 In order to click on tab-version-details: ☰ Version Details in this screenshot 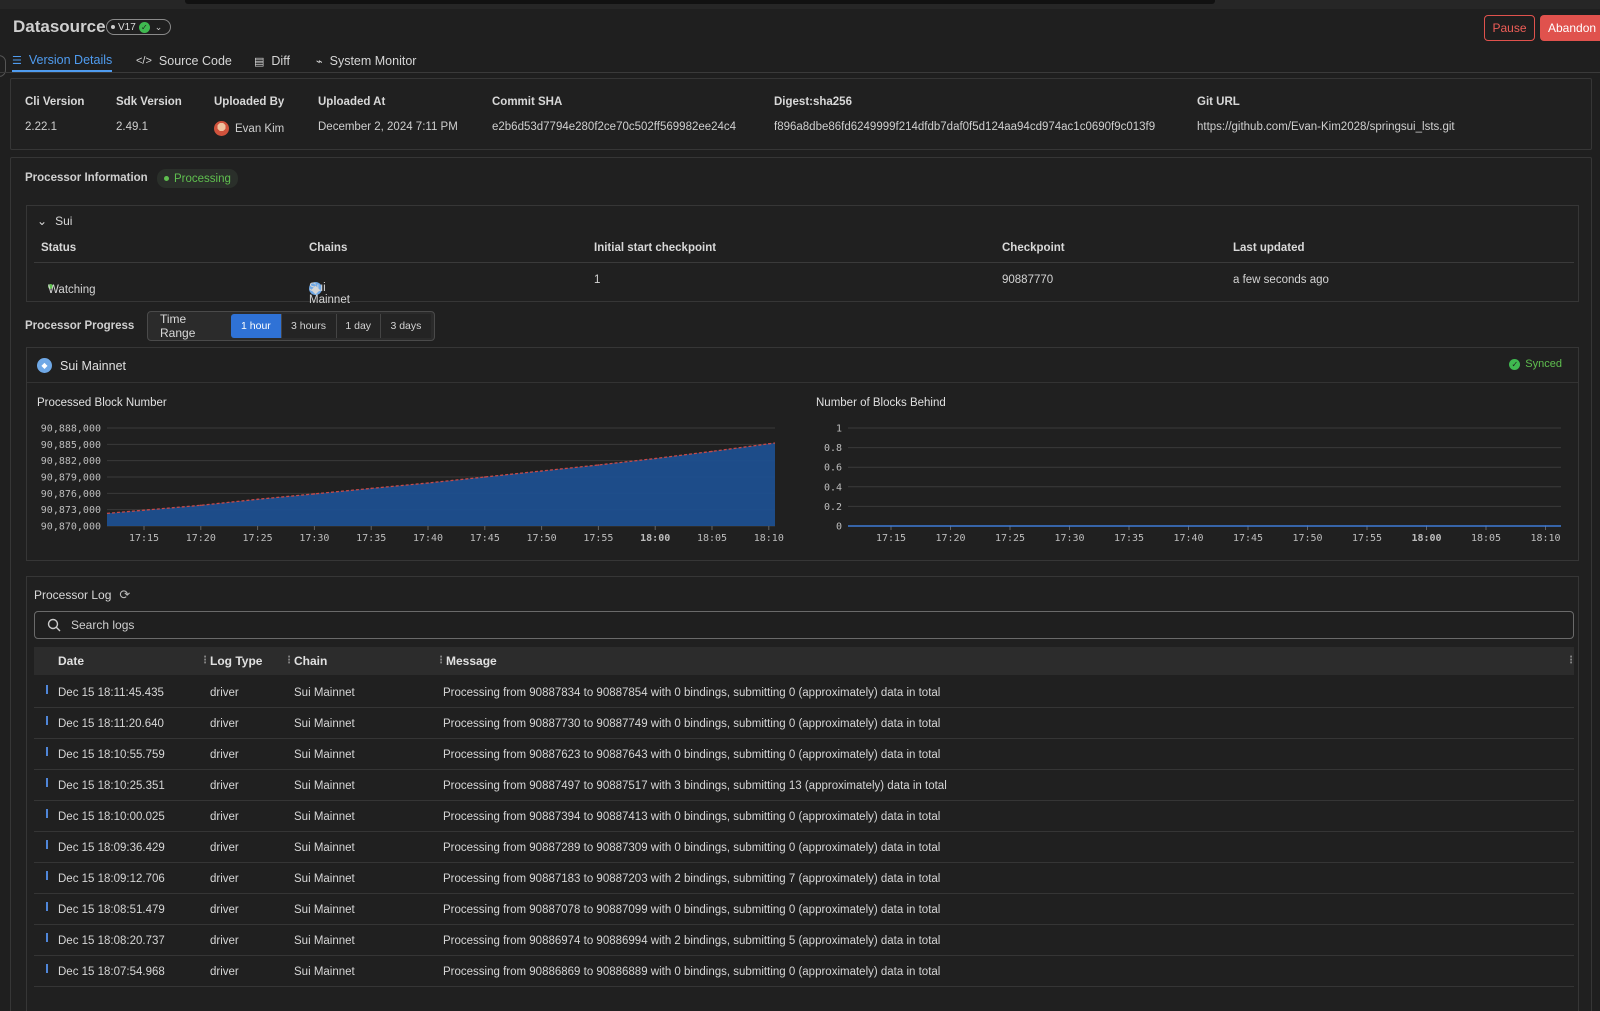, I will do `click(62, 61)`.